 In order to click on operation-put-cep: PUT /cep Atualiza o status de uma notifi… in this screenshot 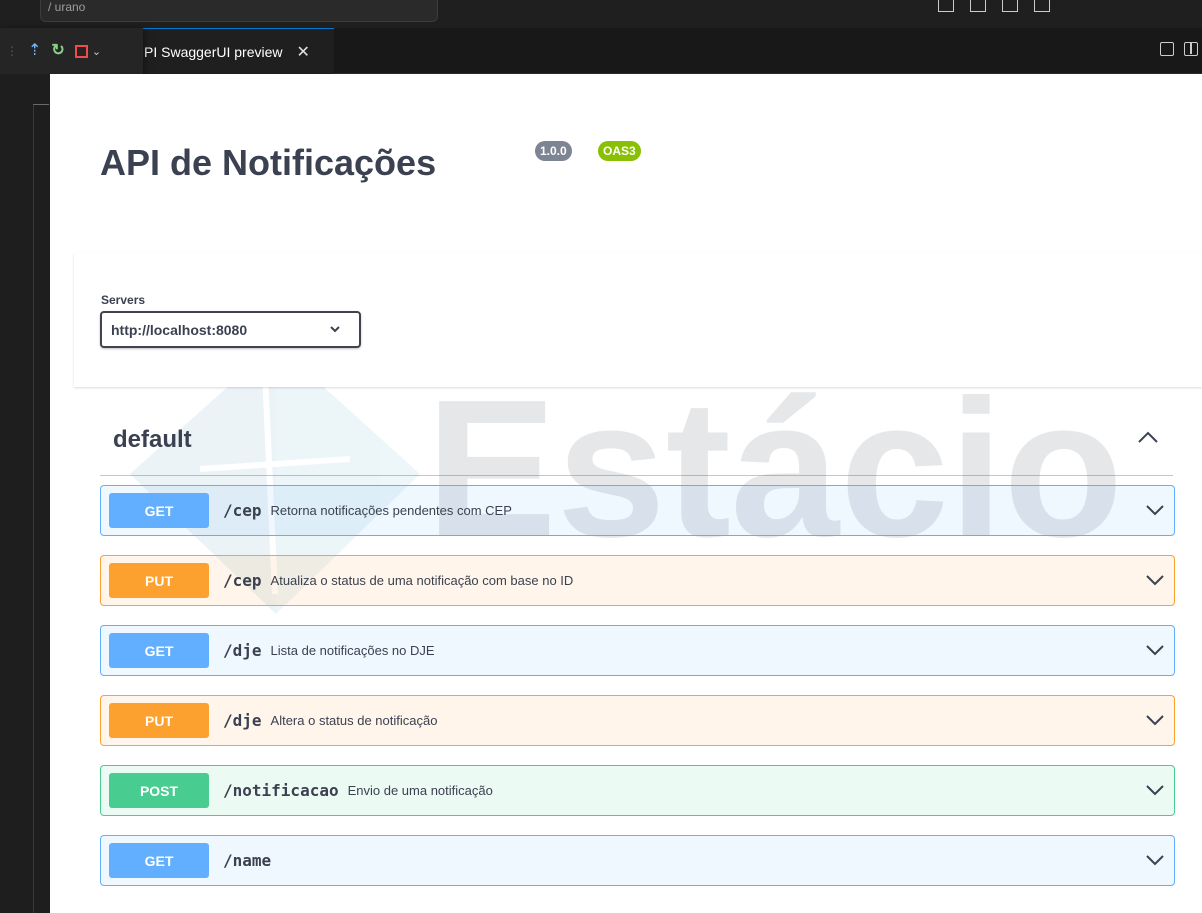, I will do `click(637, 580)`.